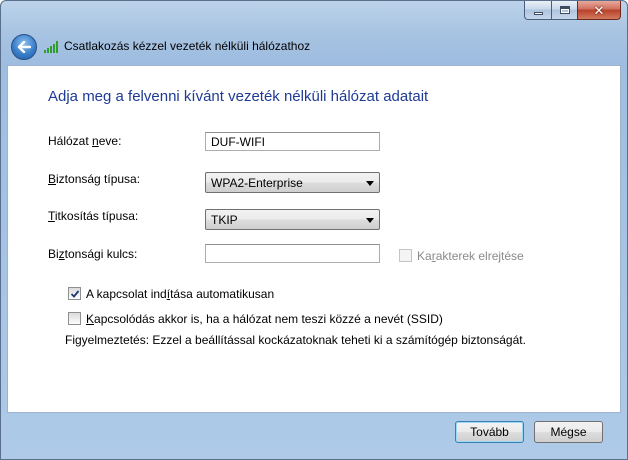  I want to click on maximize-icon, so click(564, 10).